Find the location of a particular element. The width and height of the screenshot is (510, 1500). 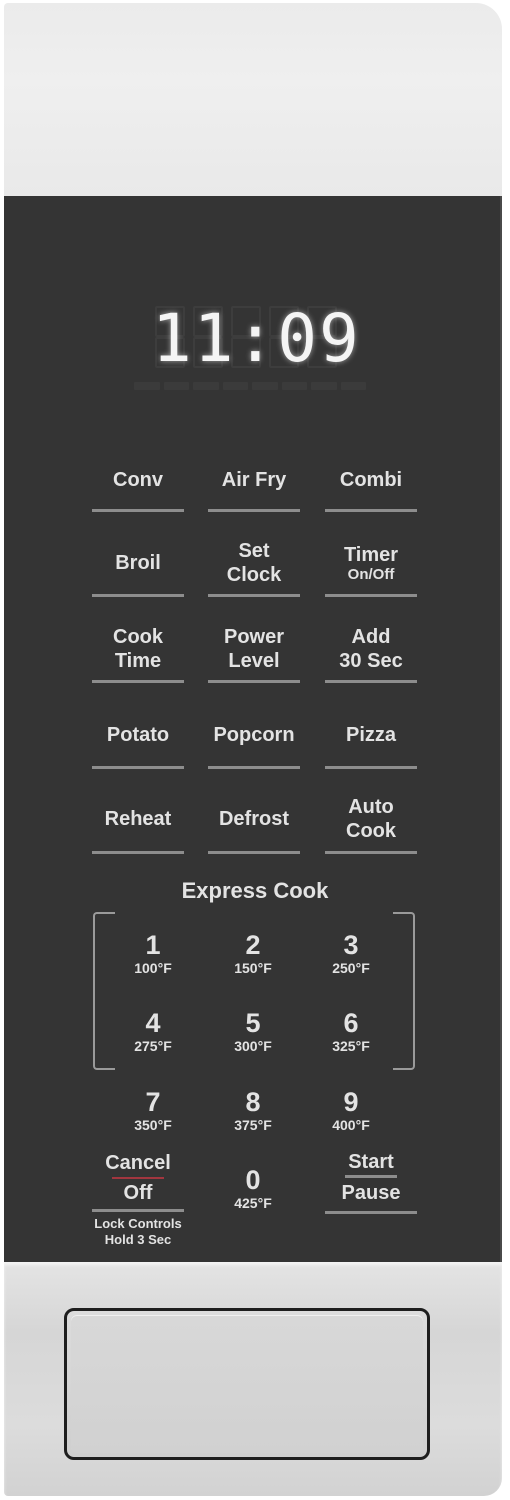

lock-controls-hint: Lock Controls Hold 3 Sec is located at coordinates (138, 1232).